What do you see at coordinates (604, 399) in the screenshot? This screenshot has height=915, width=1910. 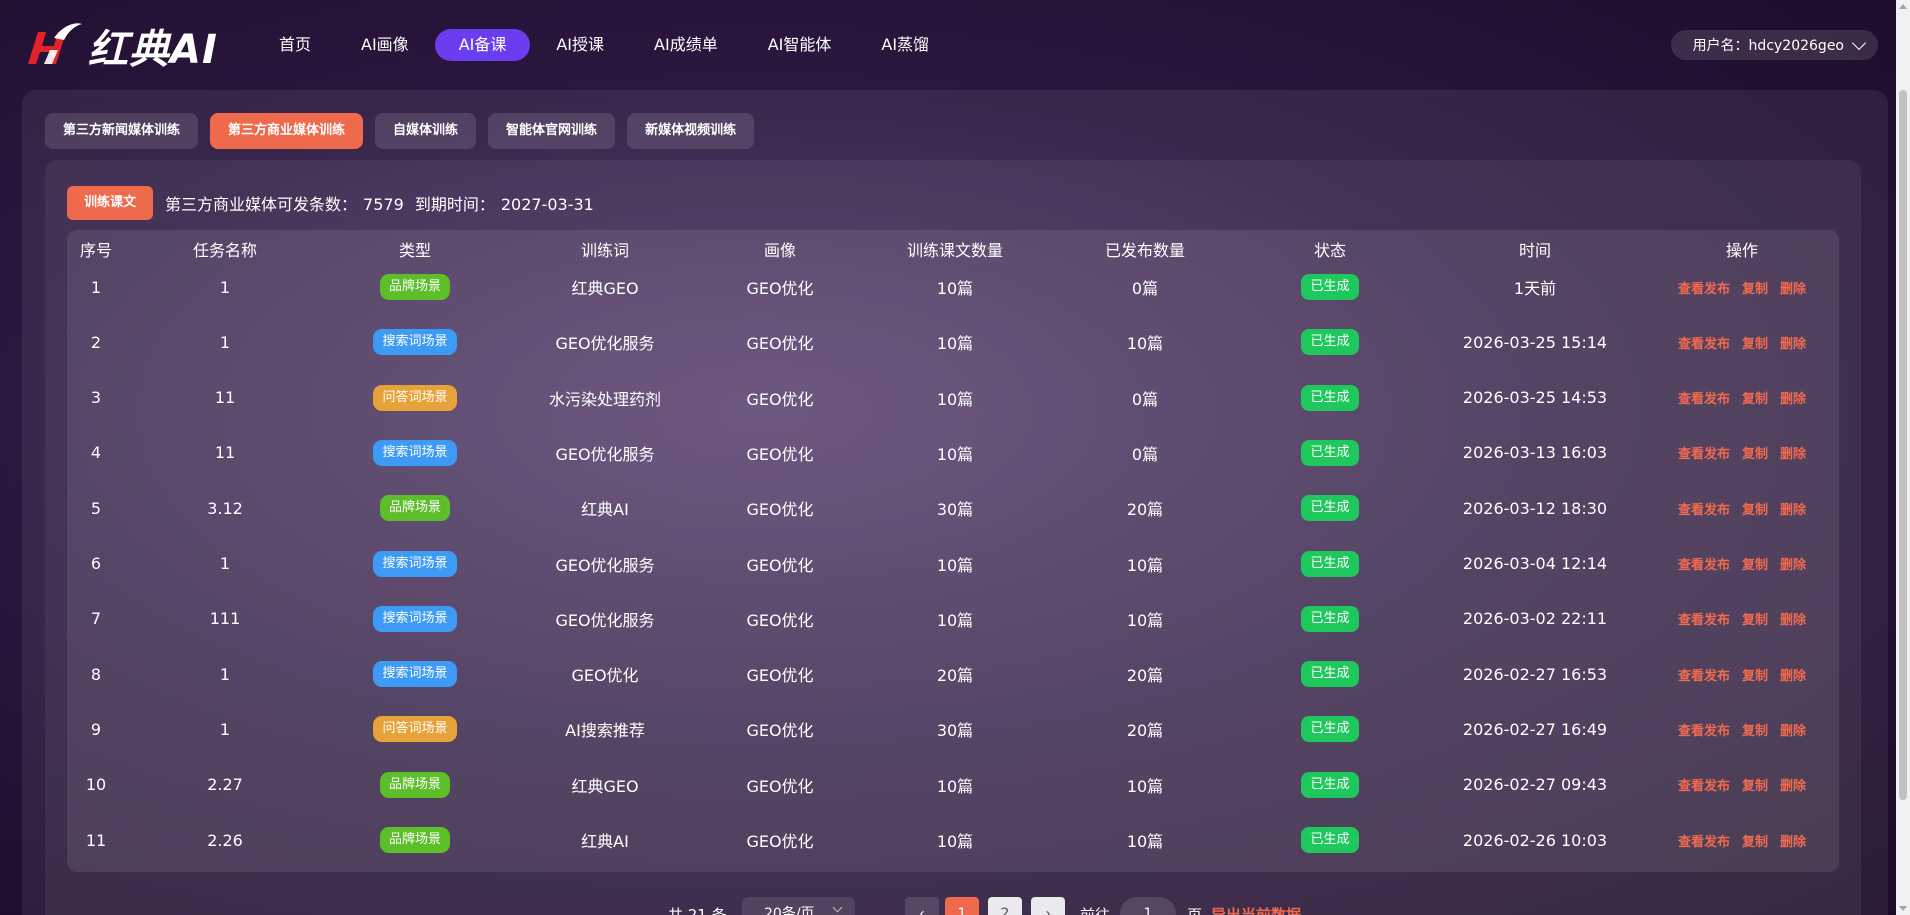 I see `table-cell: 水污染处理药剂` at bounding box center [604, 399].